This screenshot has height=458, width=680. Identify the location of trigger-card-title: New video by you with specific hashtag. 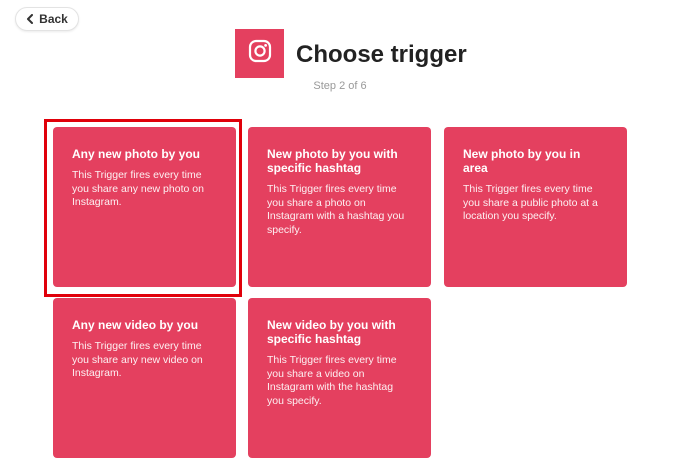
(331, 332).